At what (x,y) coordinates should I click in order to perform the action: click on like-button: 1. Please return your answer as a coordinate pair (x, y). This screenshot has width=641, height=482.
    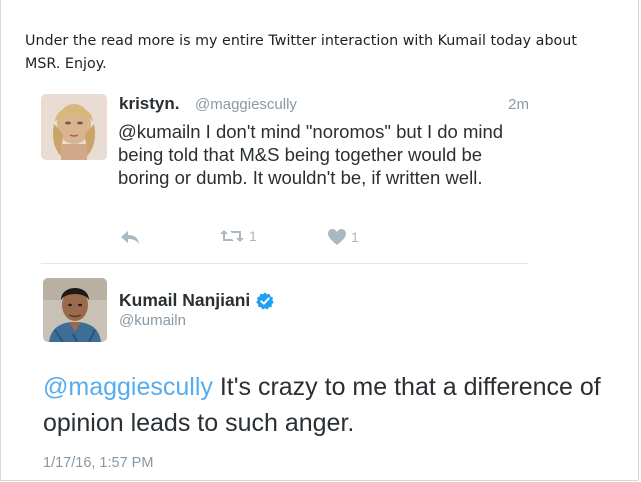
    Looking at the image, I should click on (343, 237).